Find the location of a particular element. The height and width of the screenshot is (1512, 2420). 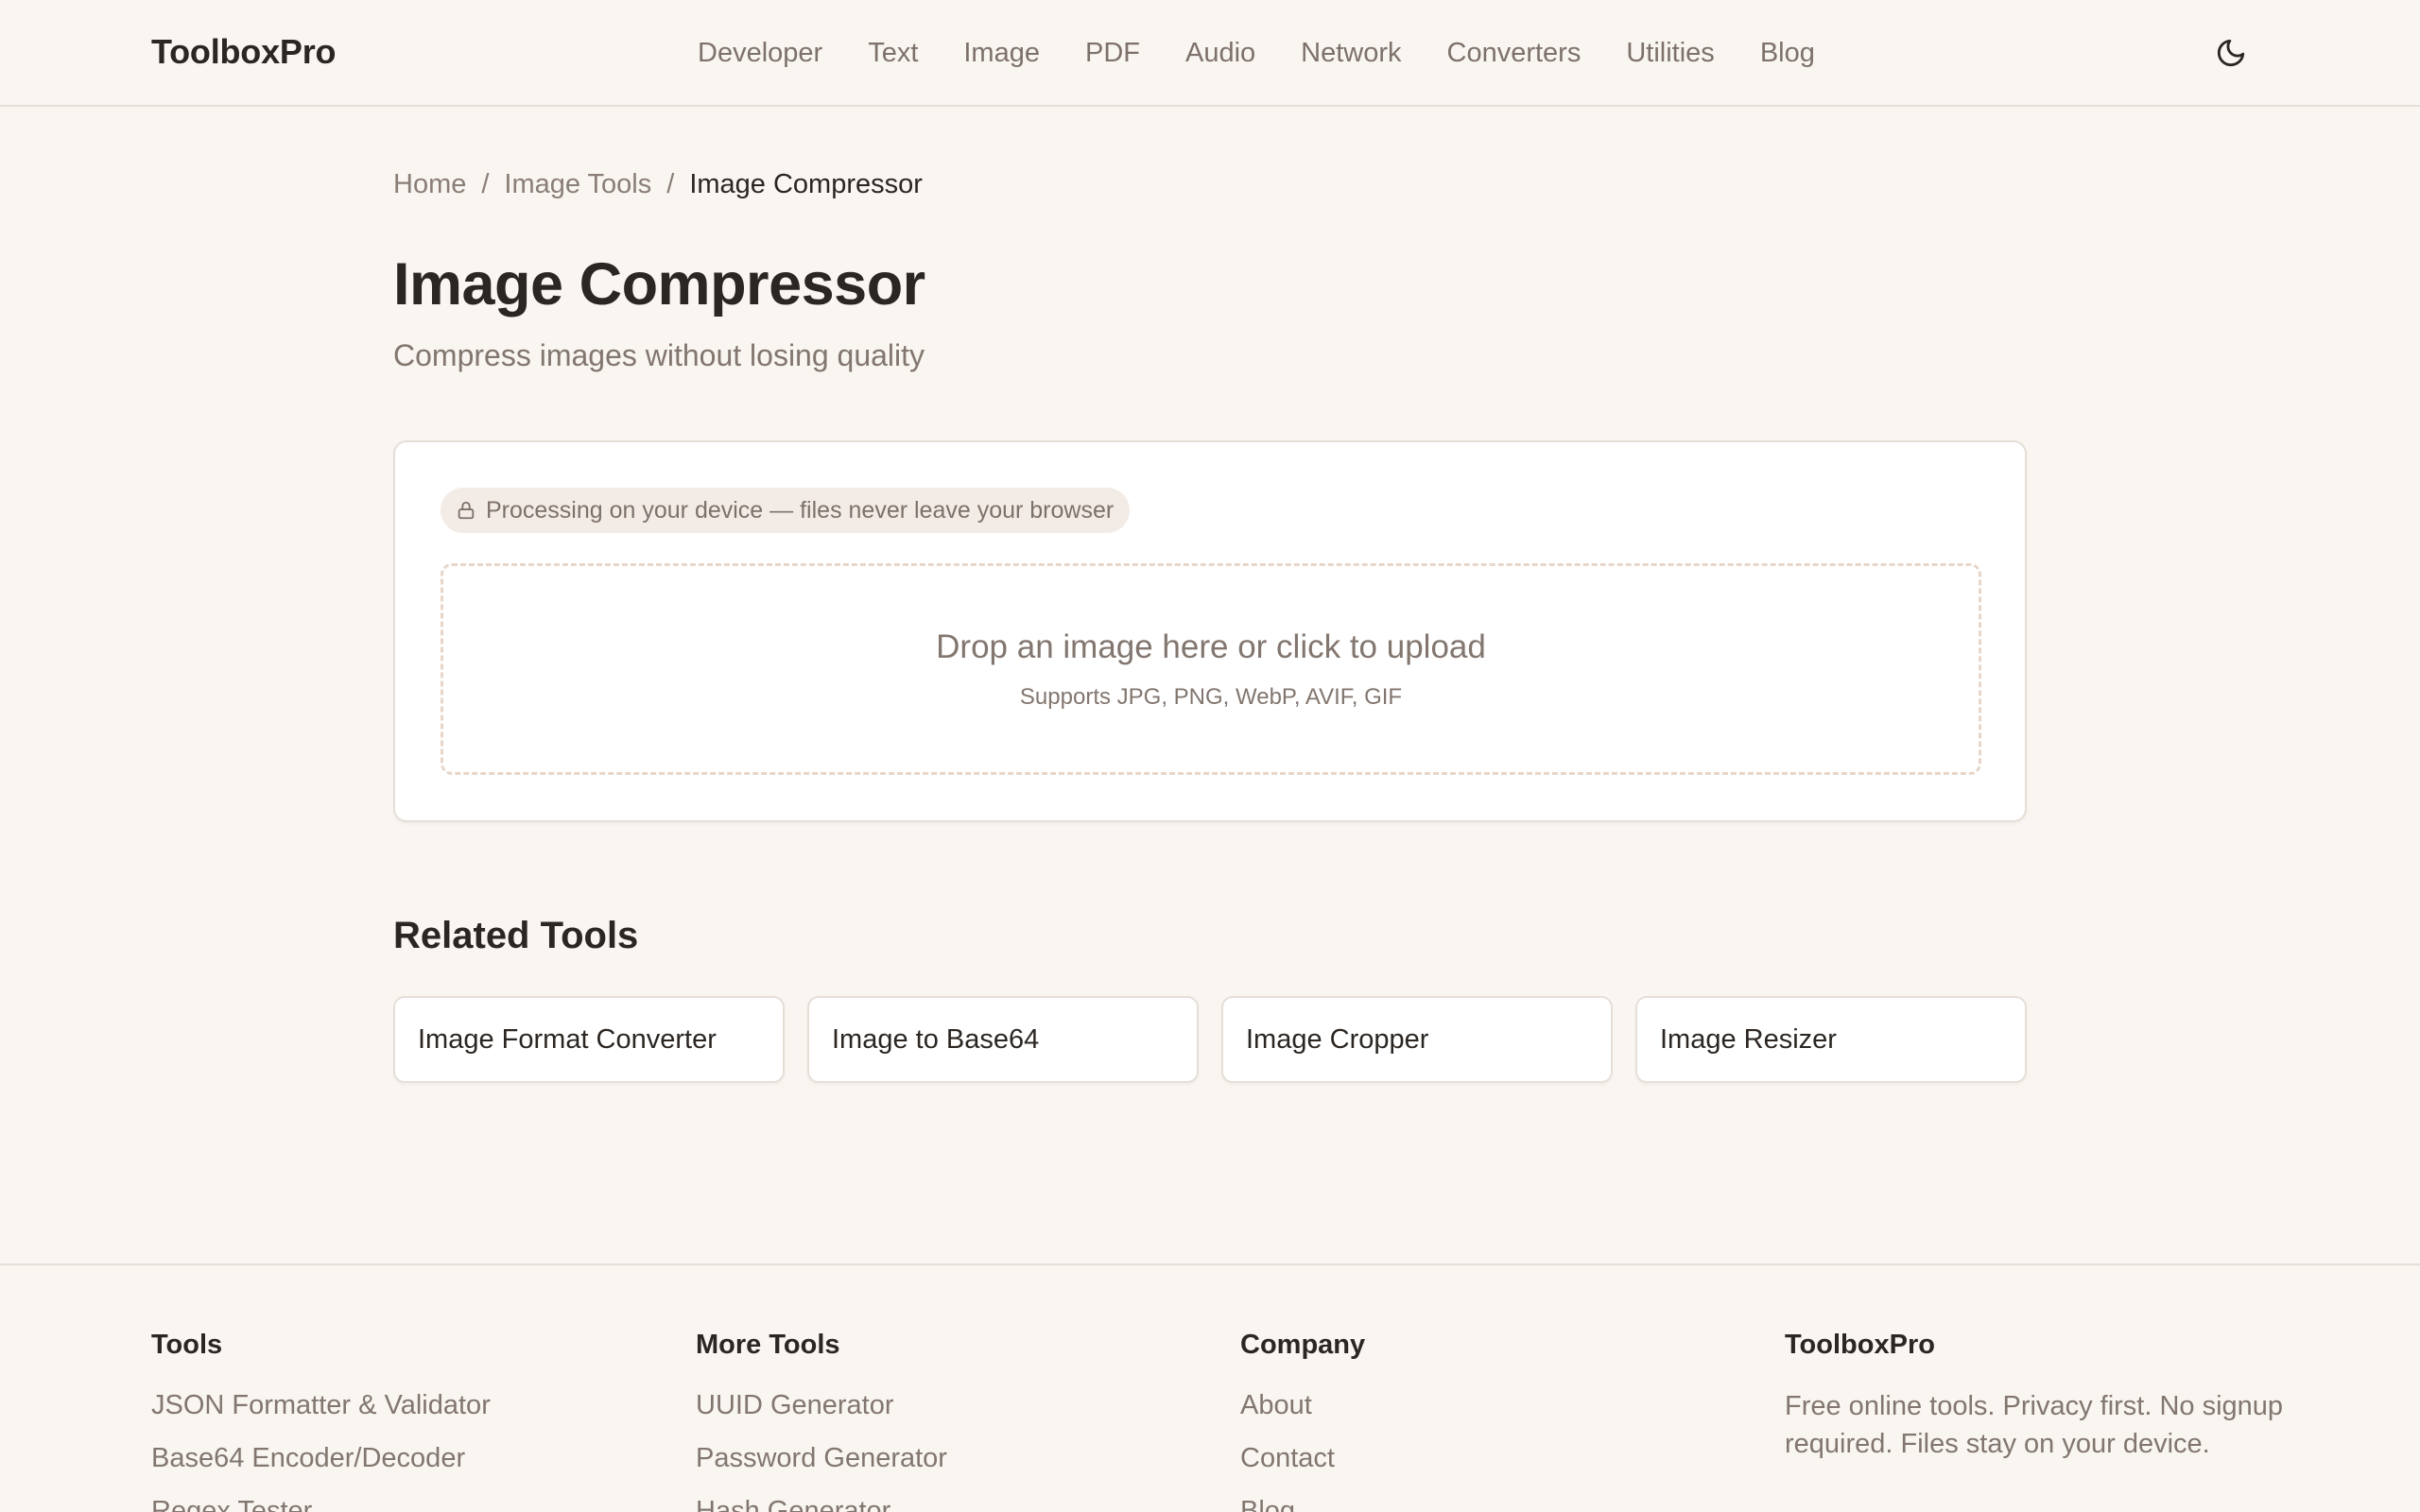

footer-company-title: Company is located at coordinates (1303, 1345).